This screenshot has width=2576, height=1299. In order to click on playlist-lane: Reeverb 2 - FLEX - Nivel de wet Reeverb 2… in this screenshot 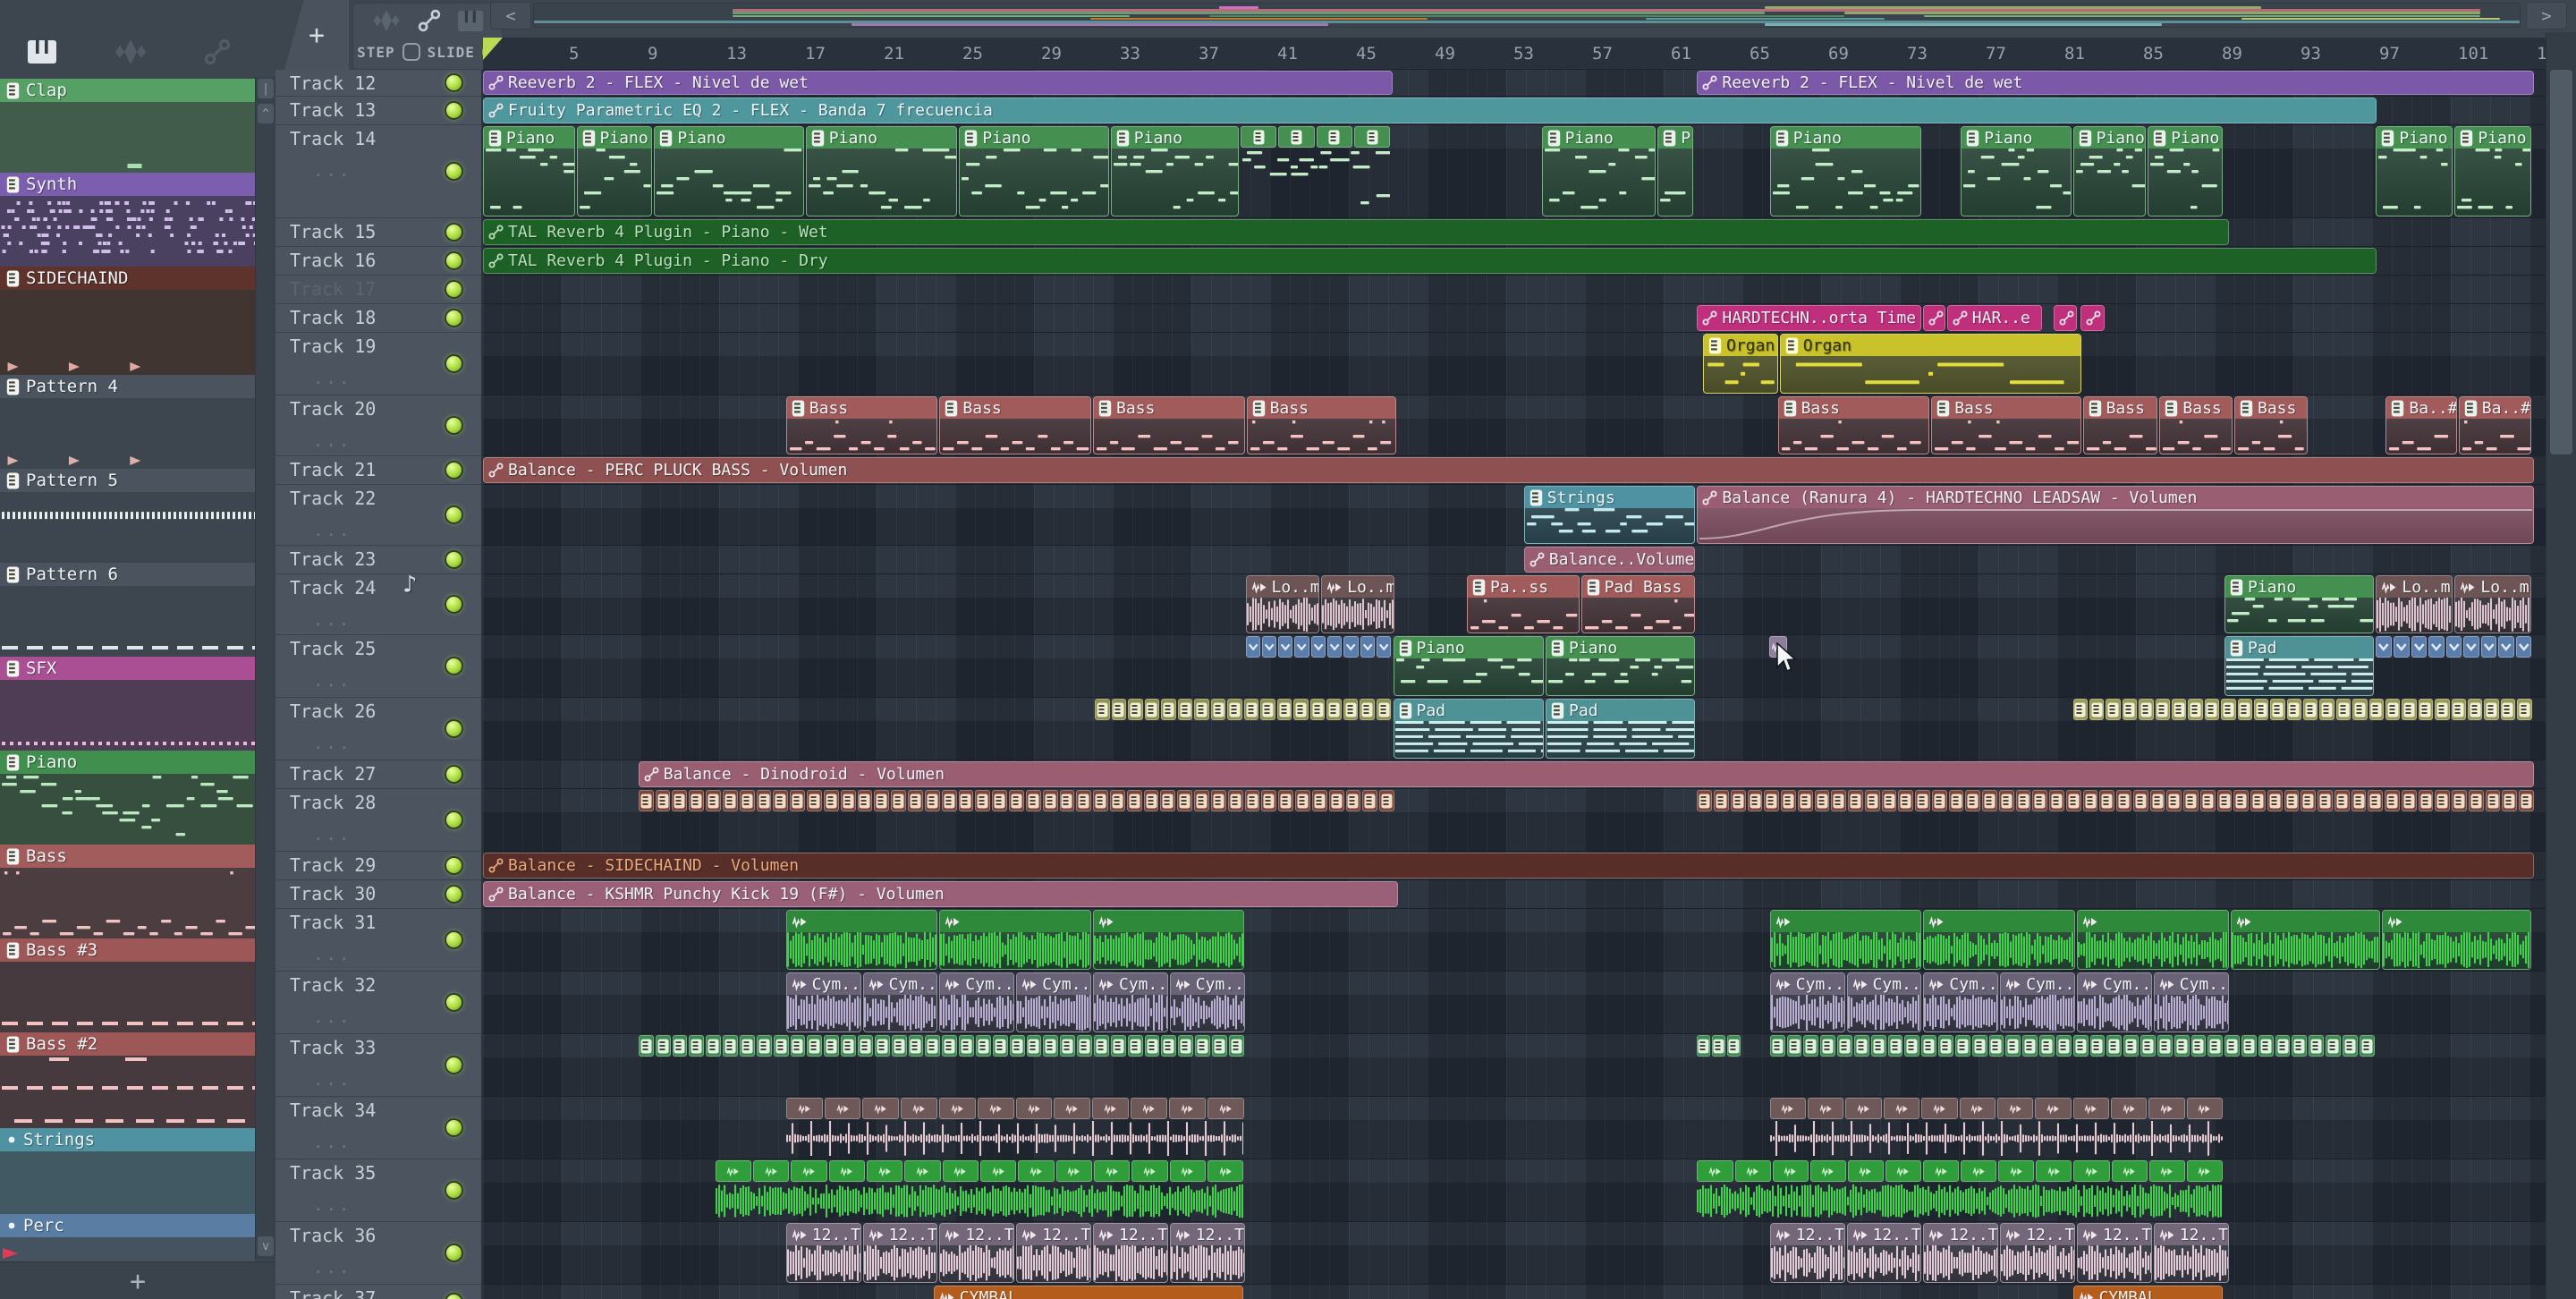, I will do `click(1514, 83)`.